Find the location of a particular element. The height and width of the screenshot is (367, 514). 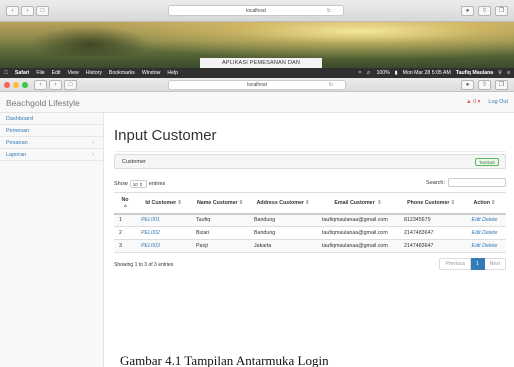

menu-edit: Edit is located at coordinates (56, 73).